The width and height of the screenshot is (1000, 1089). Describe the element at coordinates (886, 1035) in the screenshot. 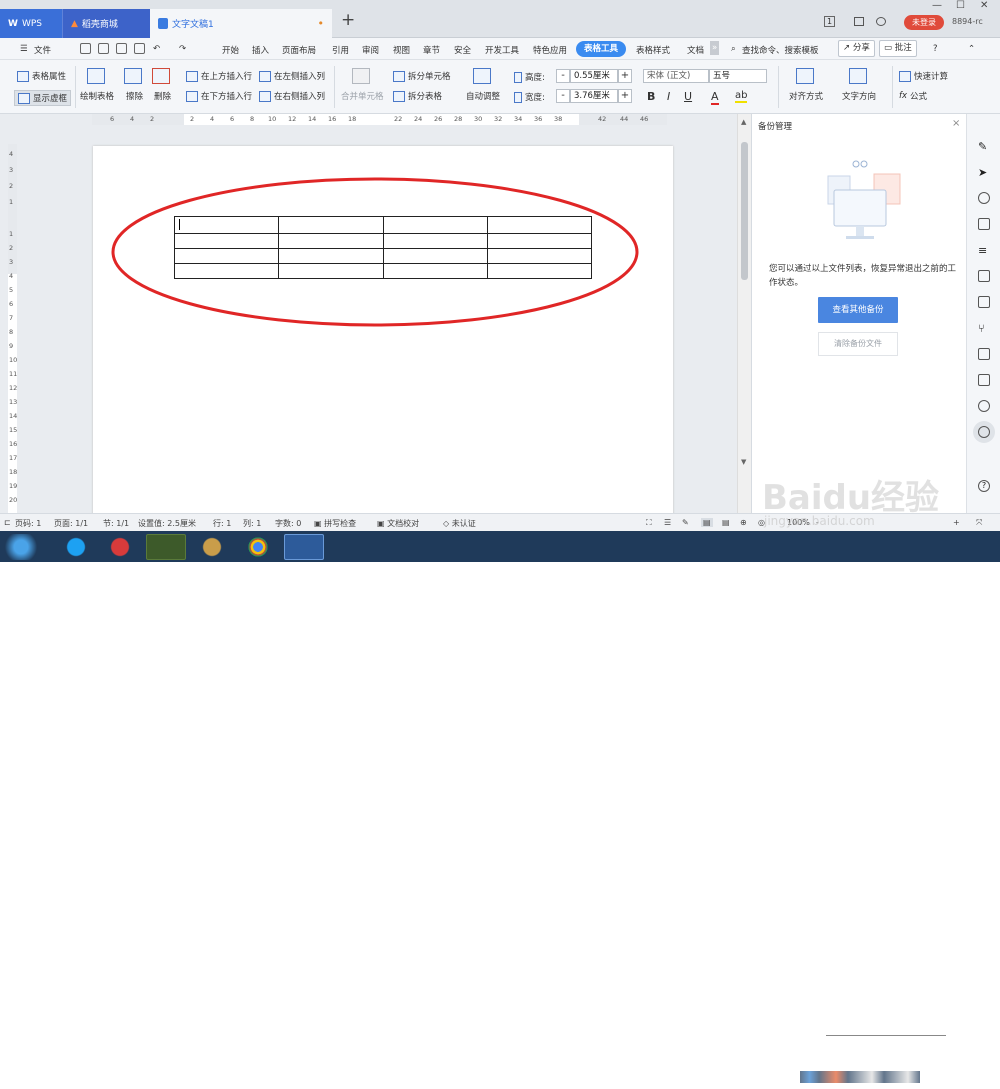

I see `zoom-slider` at that location.